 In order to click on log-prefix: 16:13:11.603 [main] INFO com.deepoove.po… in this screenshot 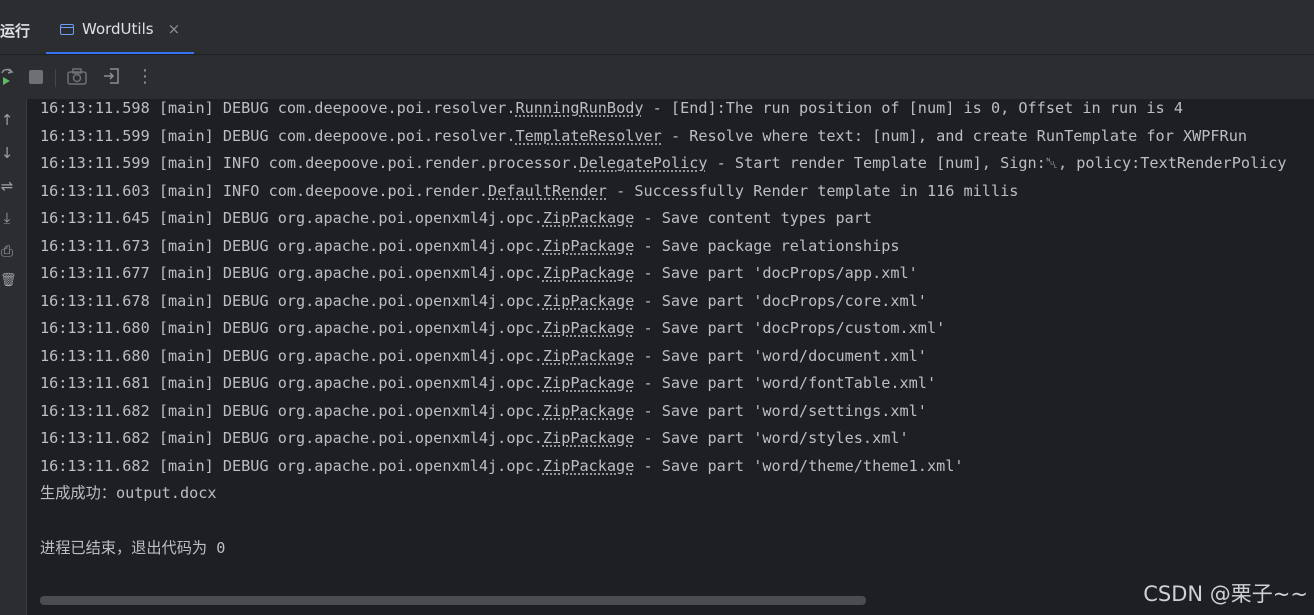, I will do `click(264, 190)`.